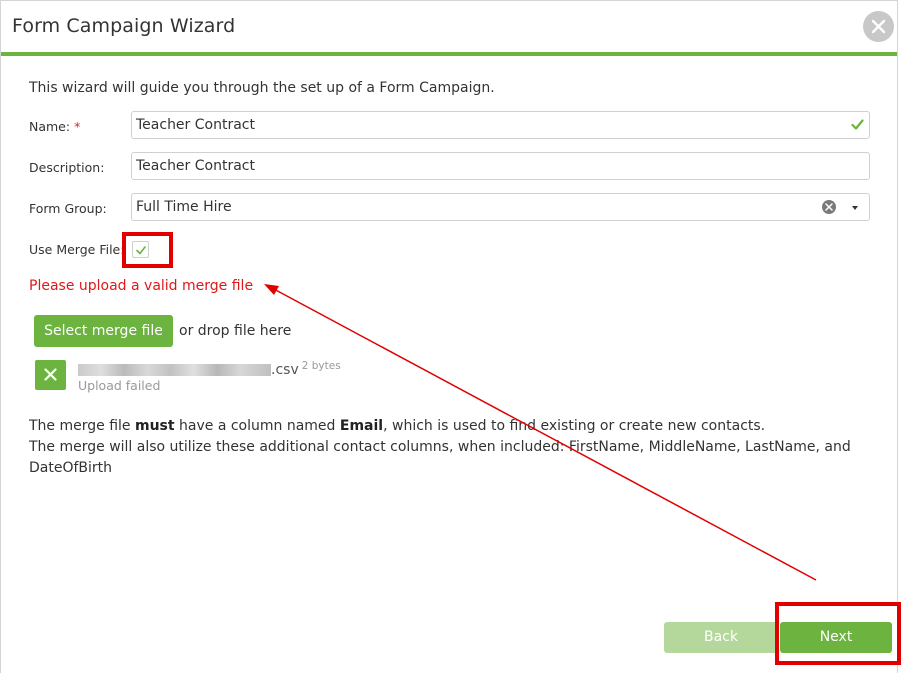 The width and height of the screenshot is (901, 673). I want to click on name-label: Name: *, so click(54, 126).